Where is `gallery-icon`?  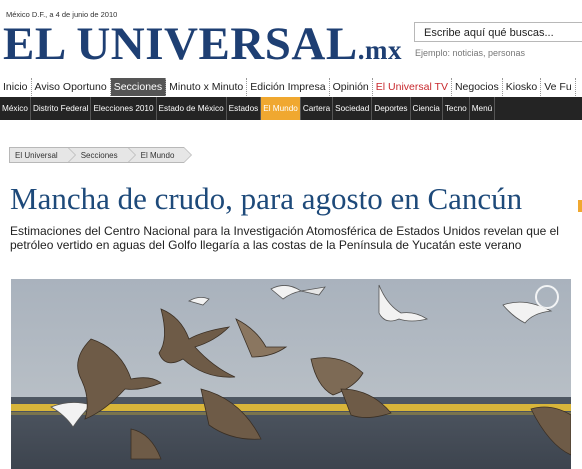
gallery-icon is located at coordinates (547, 297).